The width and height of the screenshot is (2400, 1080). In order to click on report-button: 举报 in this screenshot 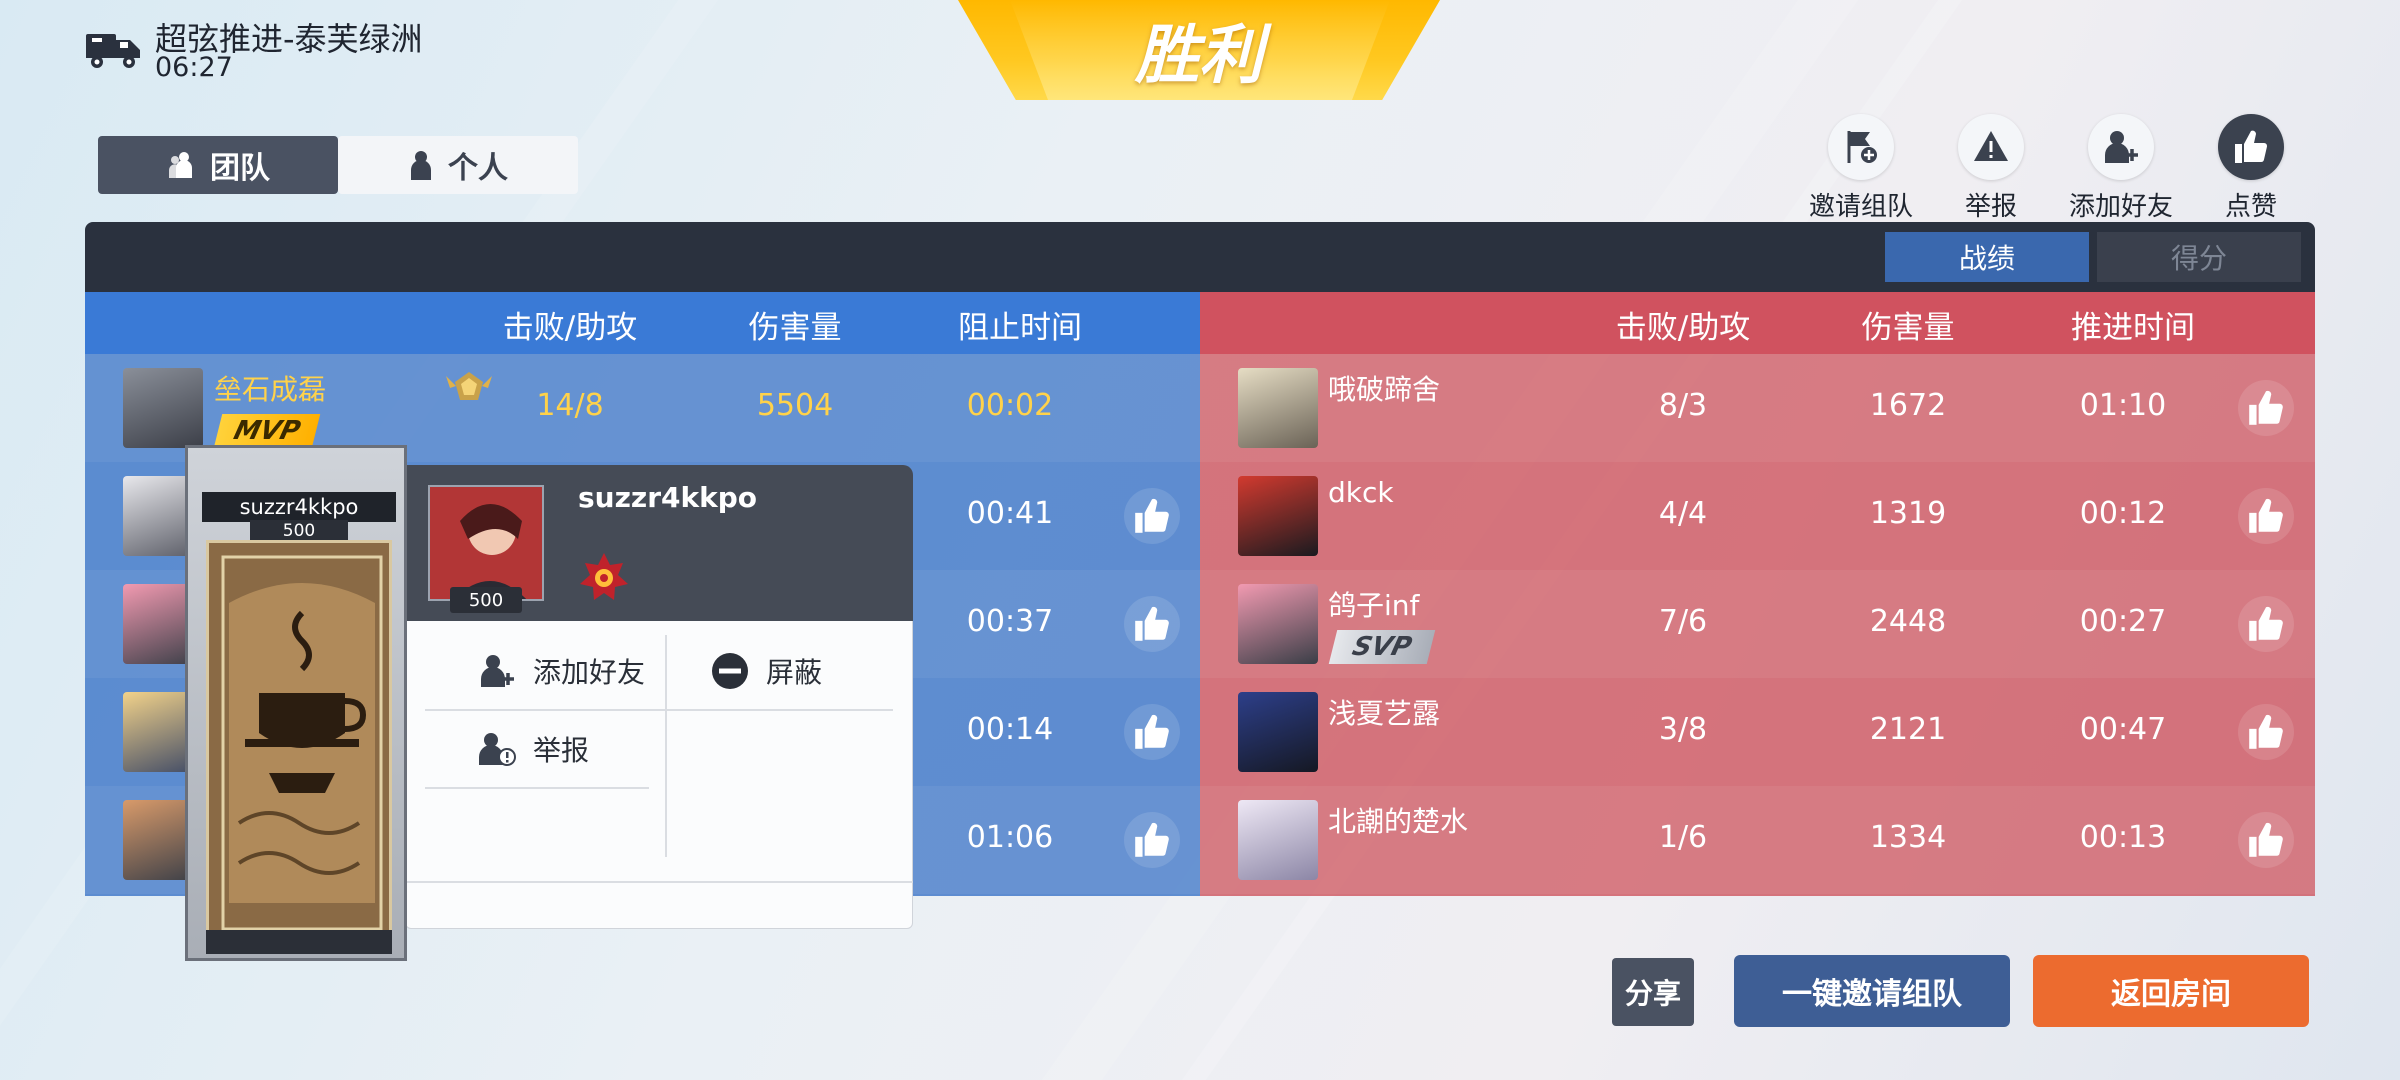, I will do `click(1991, 168)`.